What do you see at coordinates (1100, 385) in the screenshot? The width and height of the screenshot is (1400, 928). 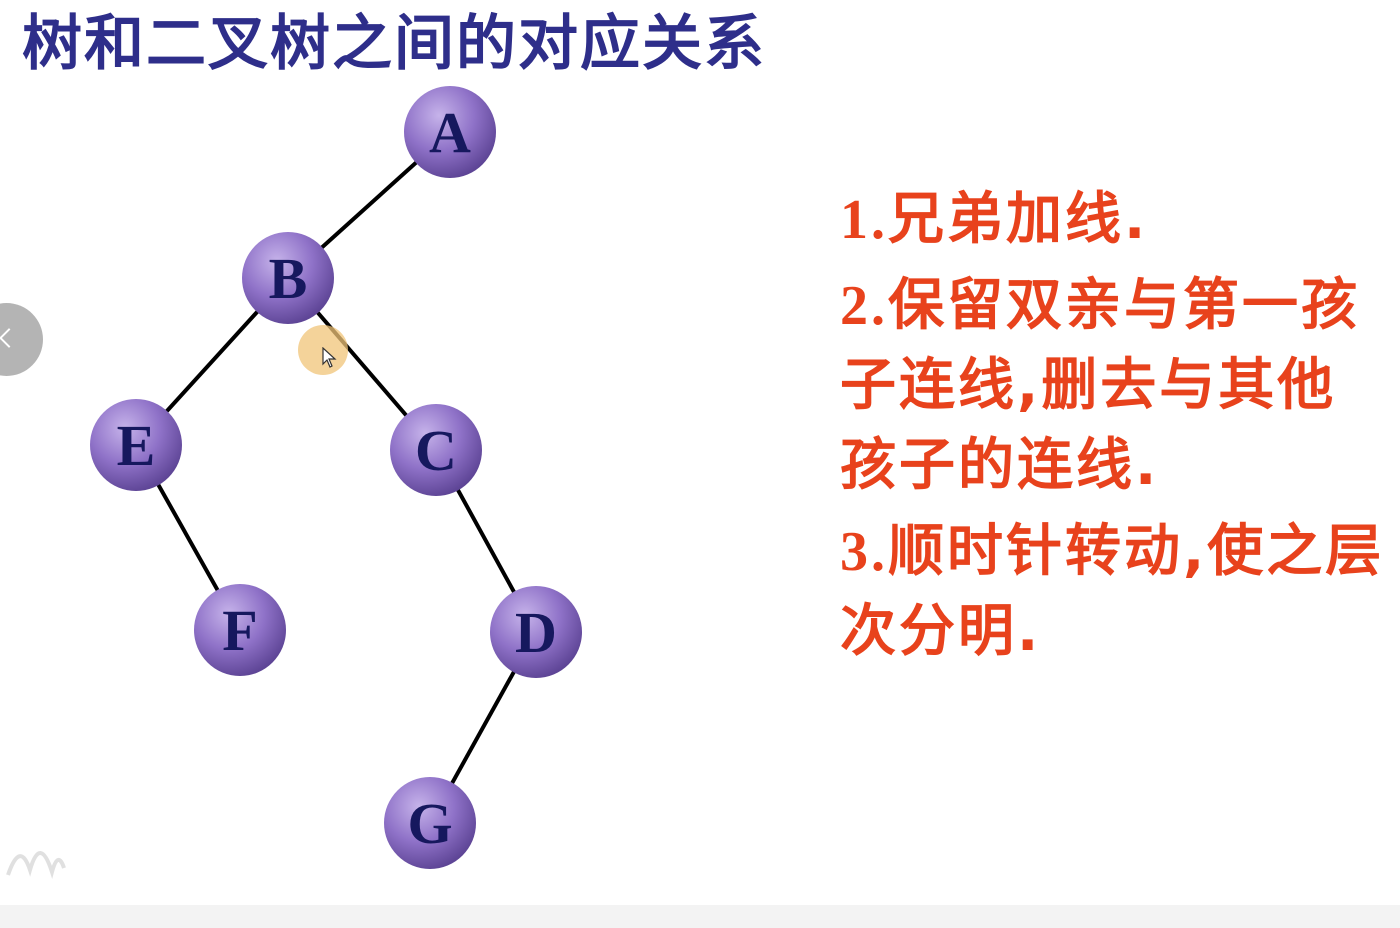 I see `step-text: 保留双亲与第一孩子连线,删去与其他孩子的连线.` at bounding box center [1100, 385].